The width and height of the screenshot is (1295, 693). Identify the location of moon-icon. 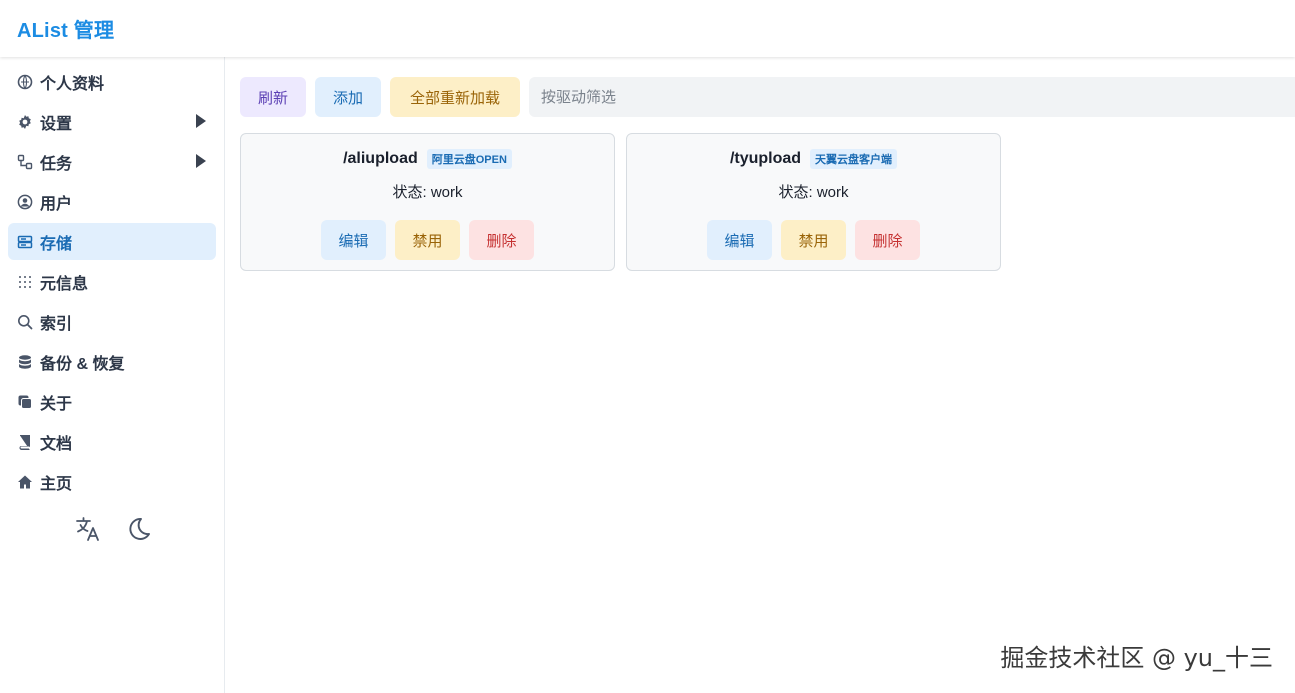
(138, 529).